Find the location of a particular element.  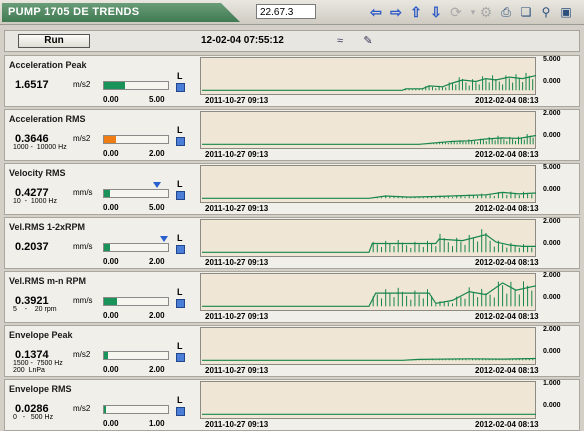

settings-icon: ⚙ is located at coordinates (486, 12).